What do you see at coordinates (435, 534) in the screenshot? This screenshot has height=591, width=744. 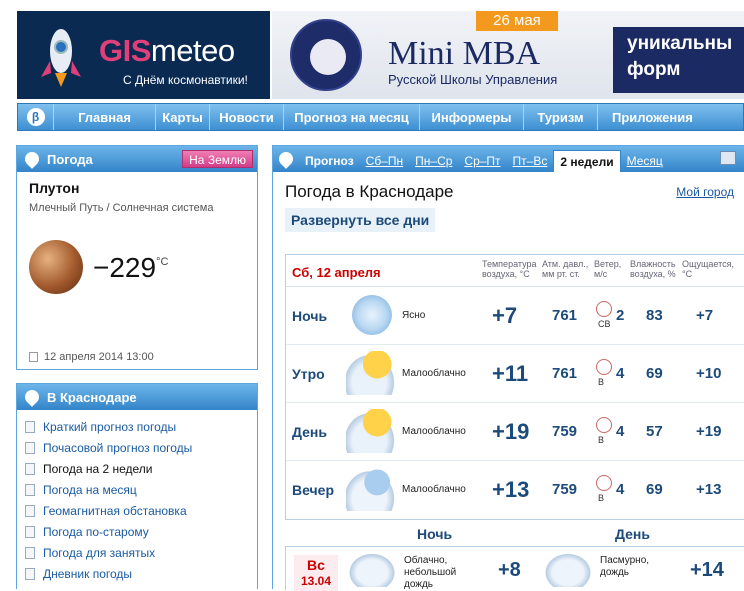 I see `night-column-header: Ночь` at bounding box center [435, 534].